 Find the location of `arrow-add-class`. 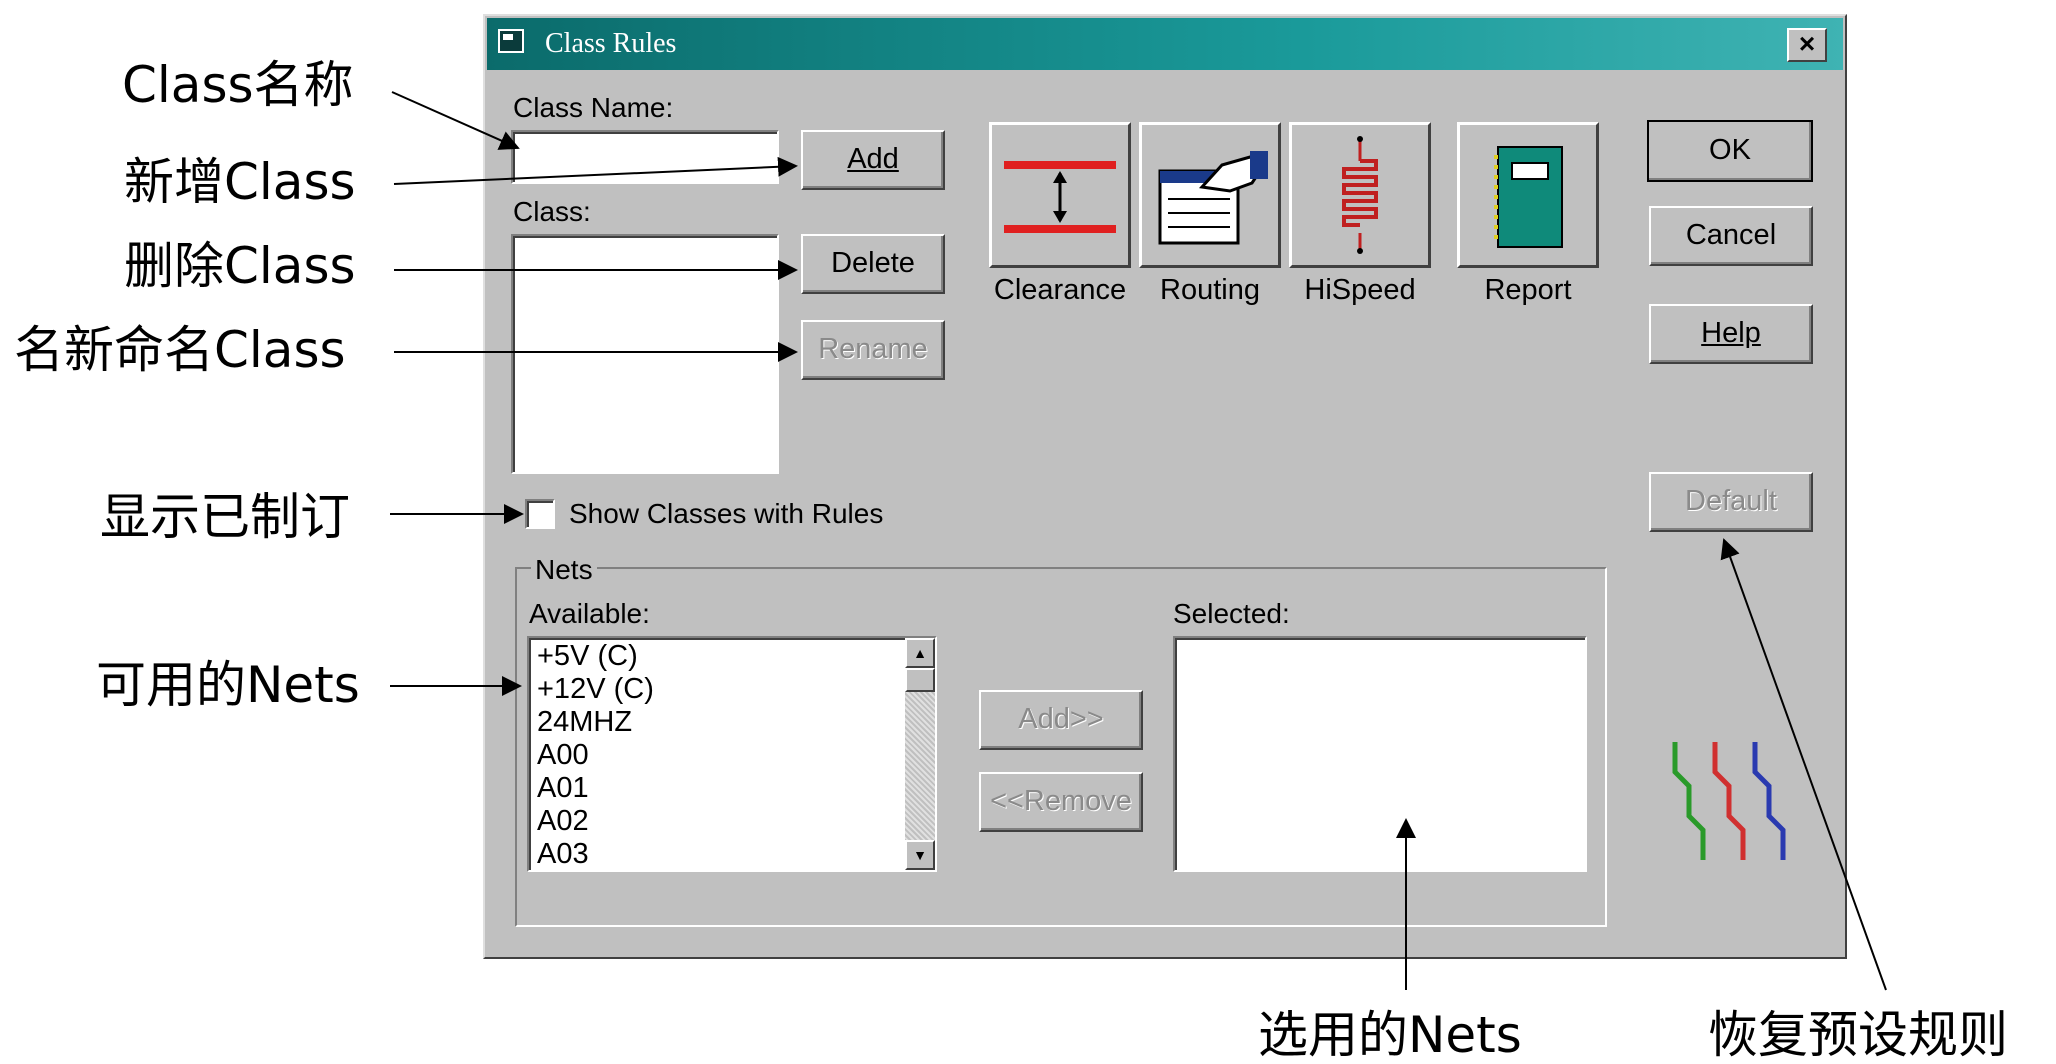

arrow-add-class is located at coordinates (595, 170).